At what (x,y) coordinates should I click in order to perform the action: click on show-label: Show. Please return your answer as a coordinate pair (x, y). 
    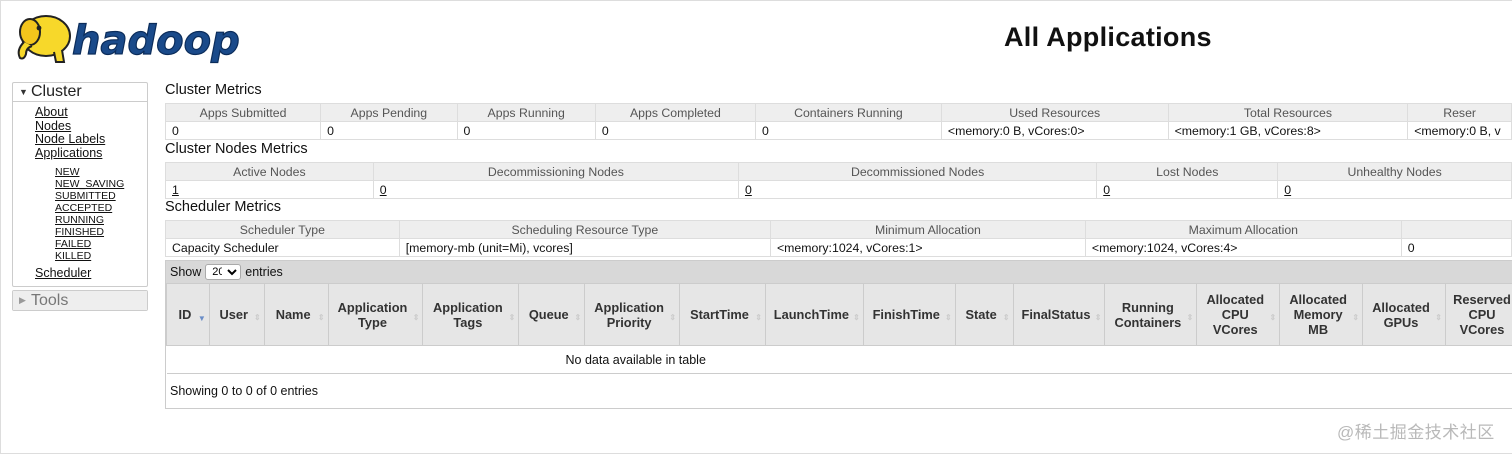
    Looking at the image, I should click on (186, 272).